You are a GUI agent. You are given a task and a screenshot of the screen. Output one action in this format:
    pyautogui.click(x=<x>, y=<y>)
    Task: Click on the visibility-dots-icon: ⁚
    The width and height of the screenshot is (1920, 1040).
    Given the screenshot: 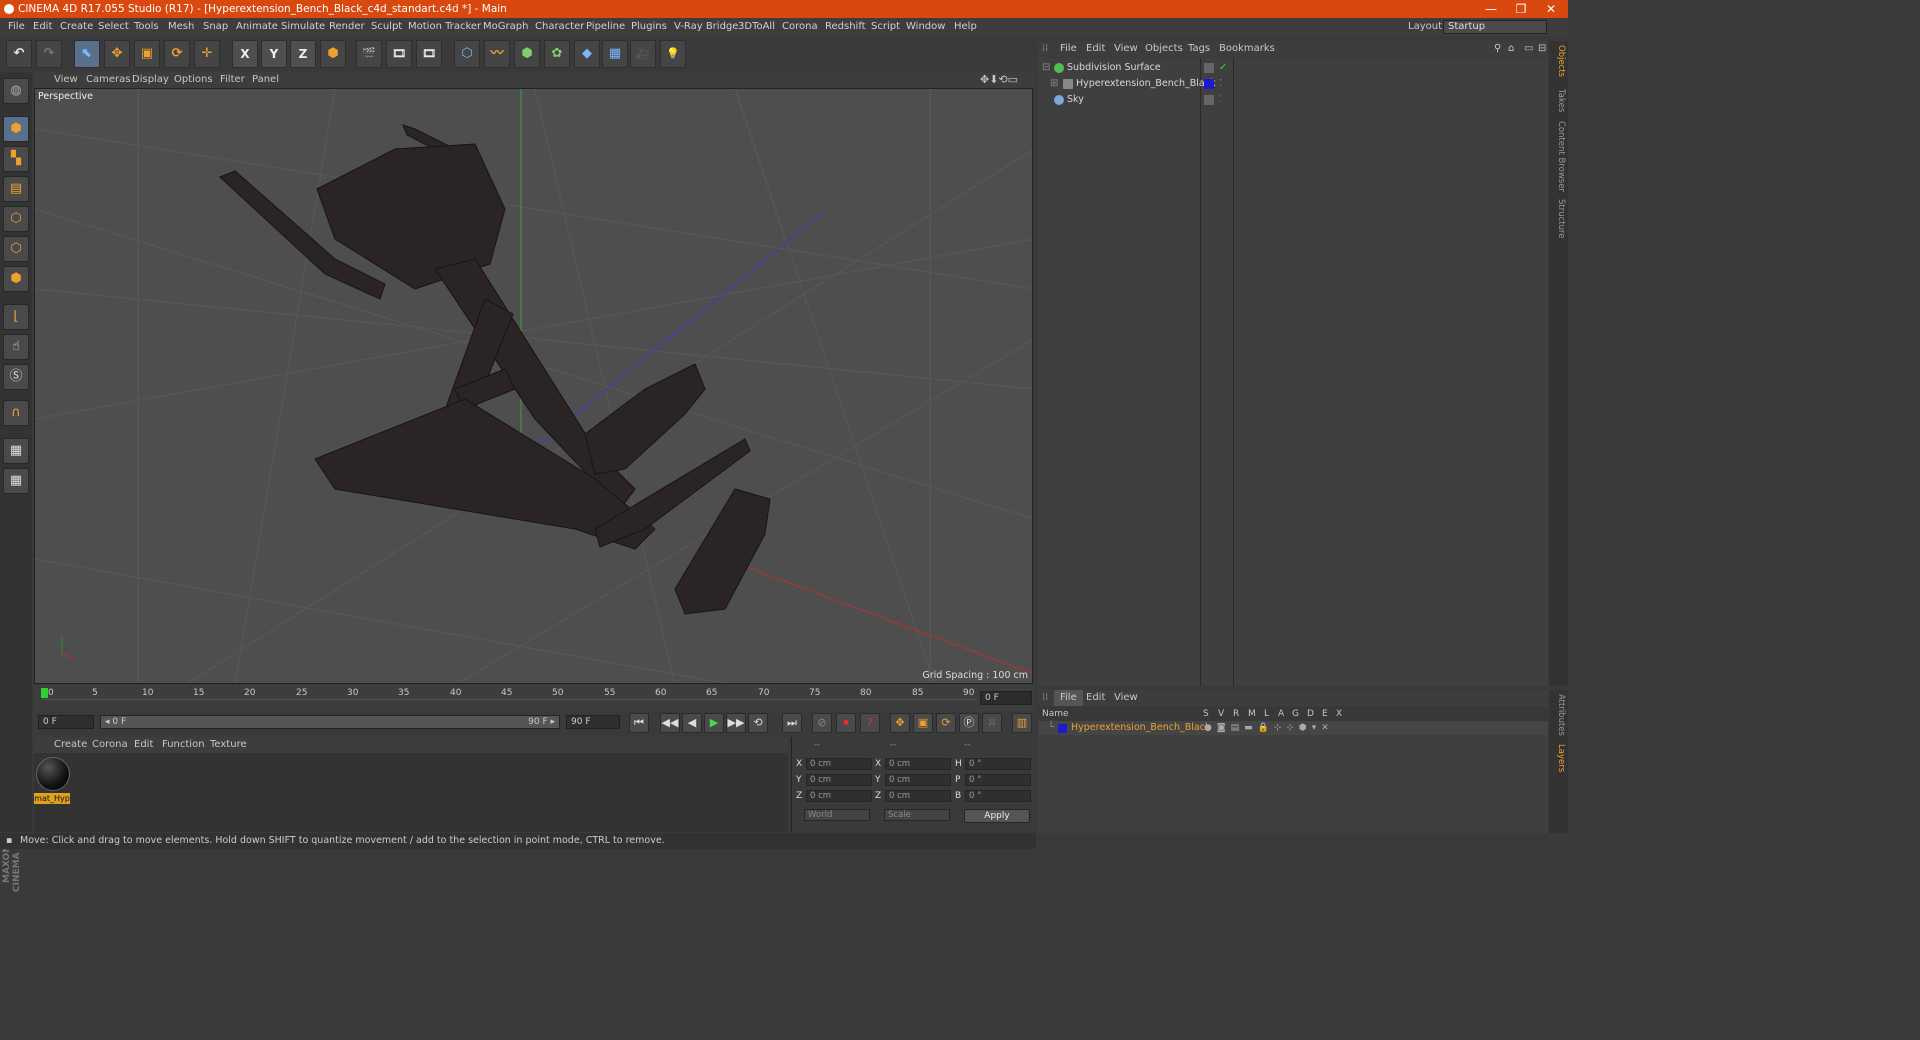 What is the action you would take?
    pyautogui.click(x=1220, y=100)
    